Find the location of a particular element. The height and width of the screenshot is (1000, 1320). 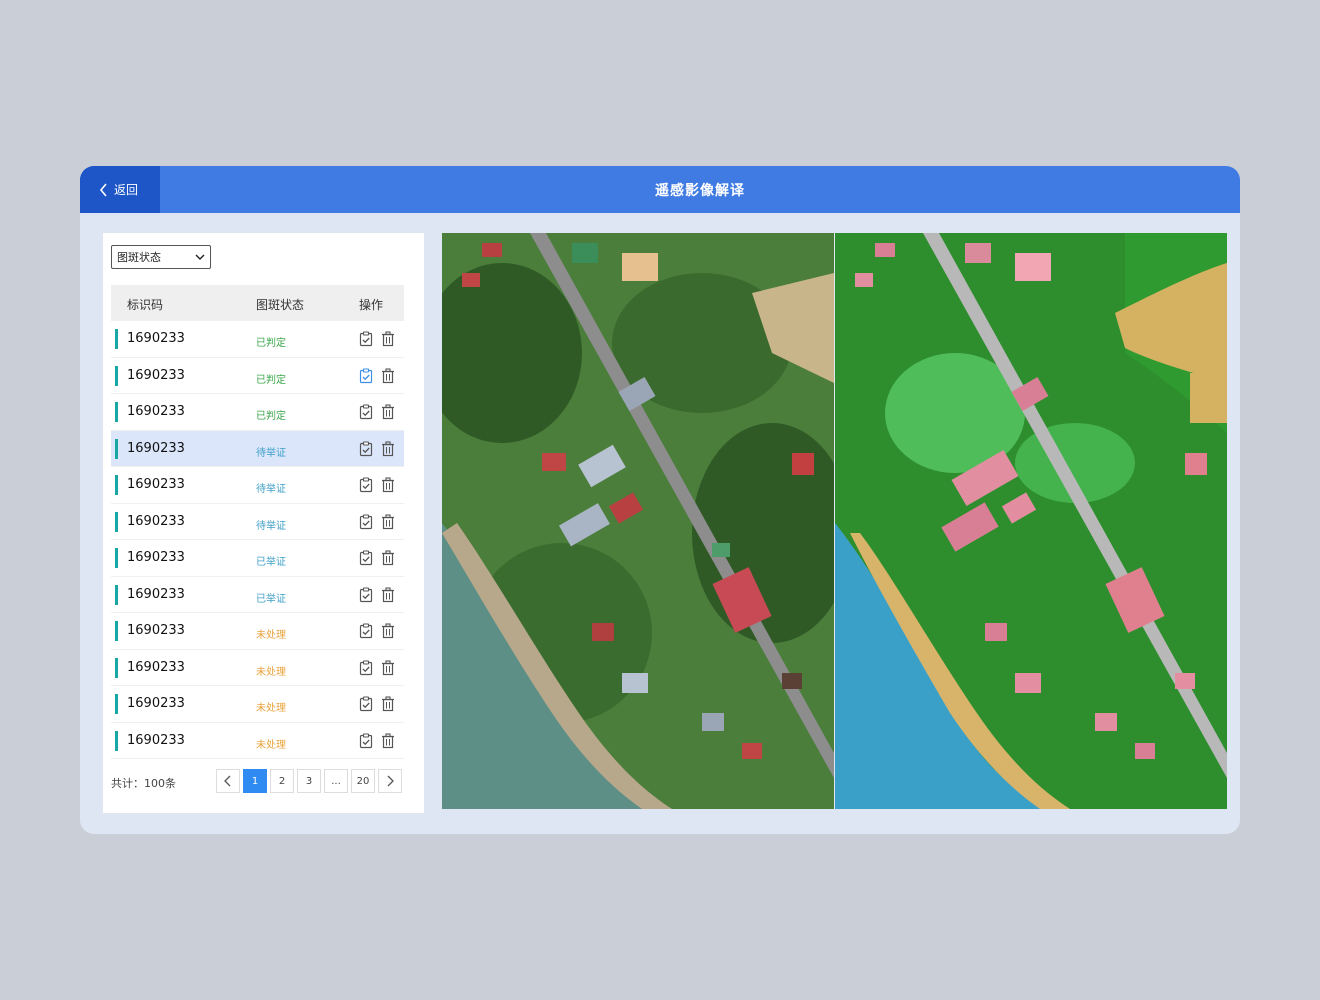

back-button: 返回 is located at coordinates (120, 189).